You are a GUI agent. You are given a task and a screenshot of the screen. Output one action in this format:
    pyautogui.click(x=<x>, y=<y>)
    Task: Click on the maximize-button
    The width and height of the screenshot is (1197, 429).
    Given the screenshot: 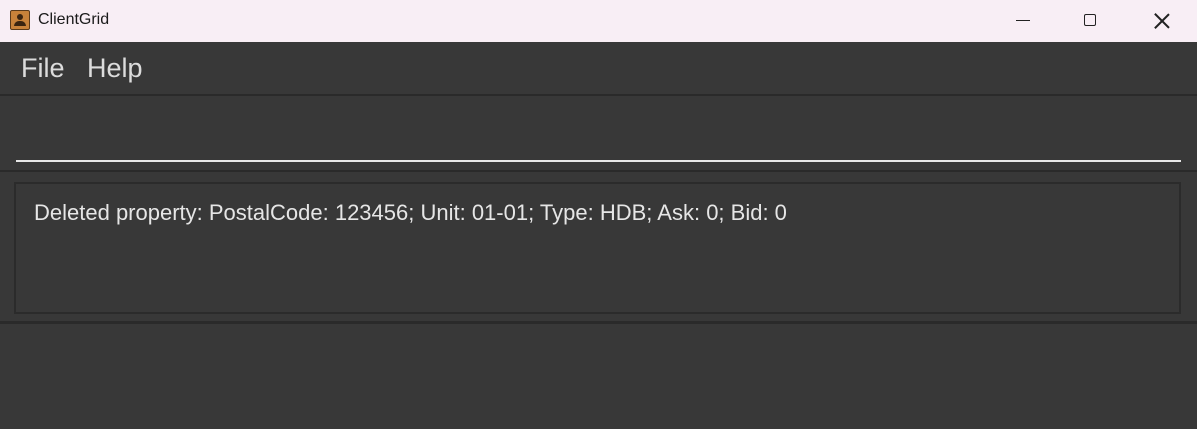 What is the action you would take?
    pyautogui.click(x=1091, y=21)
    